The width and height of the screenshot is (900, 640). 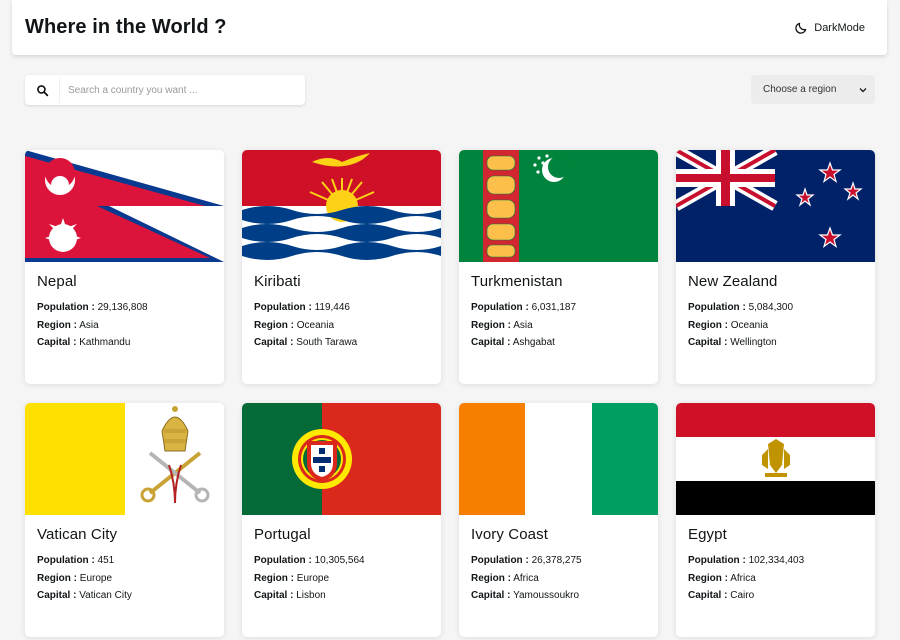 What do you see at coordinates (732, 342) in the screenshot?
I see `capital-row: Capital : Wellington` at bounding box center [732, 342].